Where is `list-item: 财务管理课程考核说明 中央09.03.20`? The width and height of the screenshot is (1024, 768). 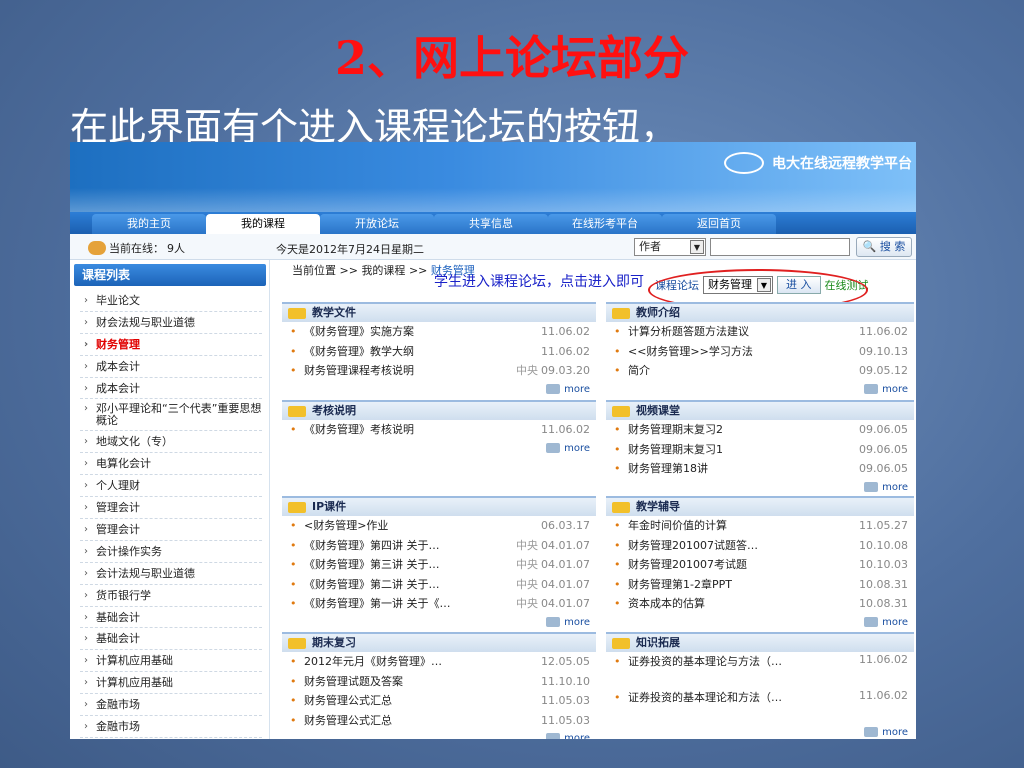
list-item: 财务管理课程考核说明 中央09.03.20 is located at coordinates (439, 371).